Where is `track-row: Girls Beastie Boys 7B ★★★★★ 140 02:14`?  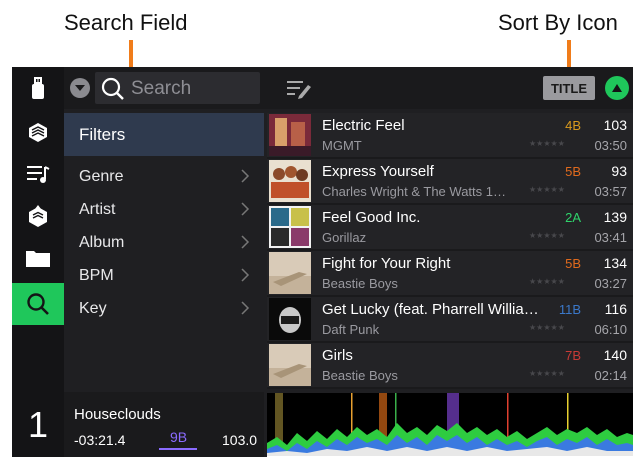
track-row: Girls Beastie Boys 7B ★★★★★ 140 02:14 is located at coordinates (450, 366).